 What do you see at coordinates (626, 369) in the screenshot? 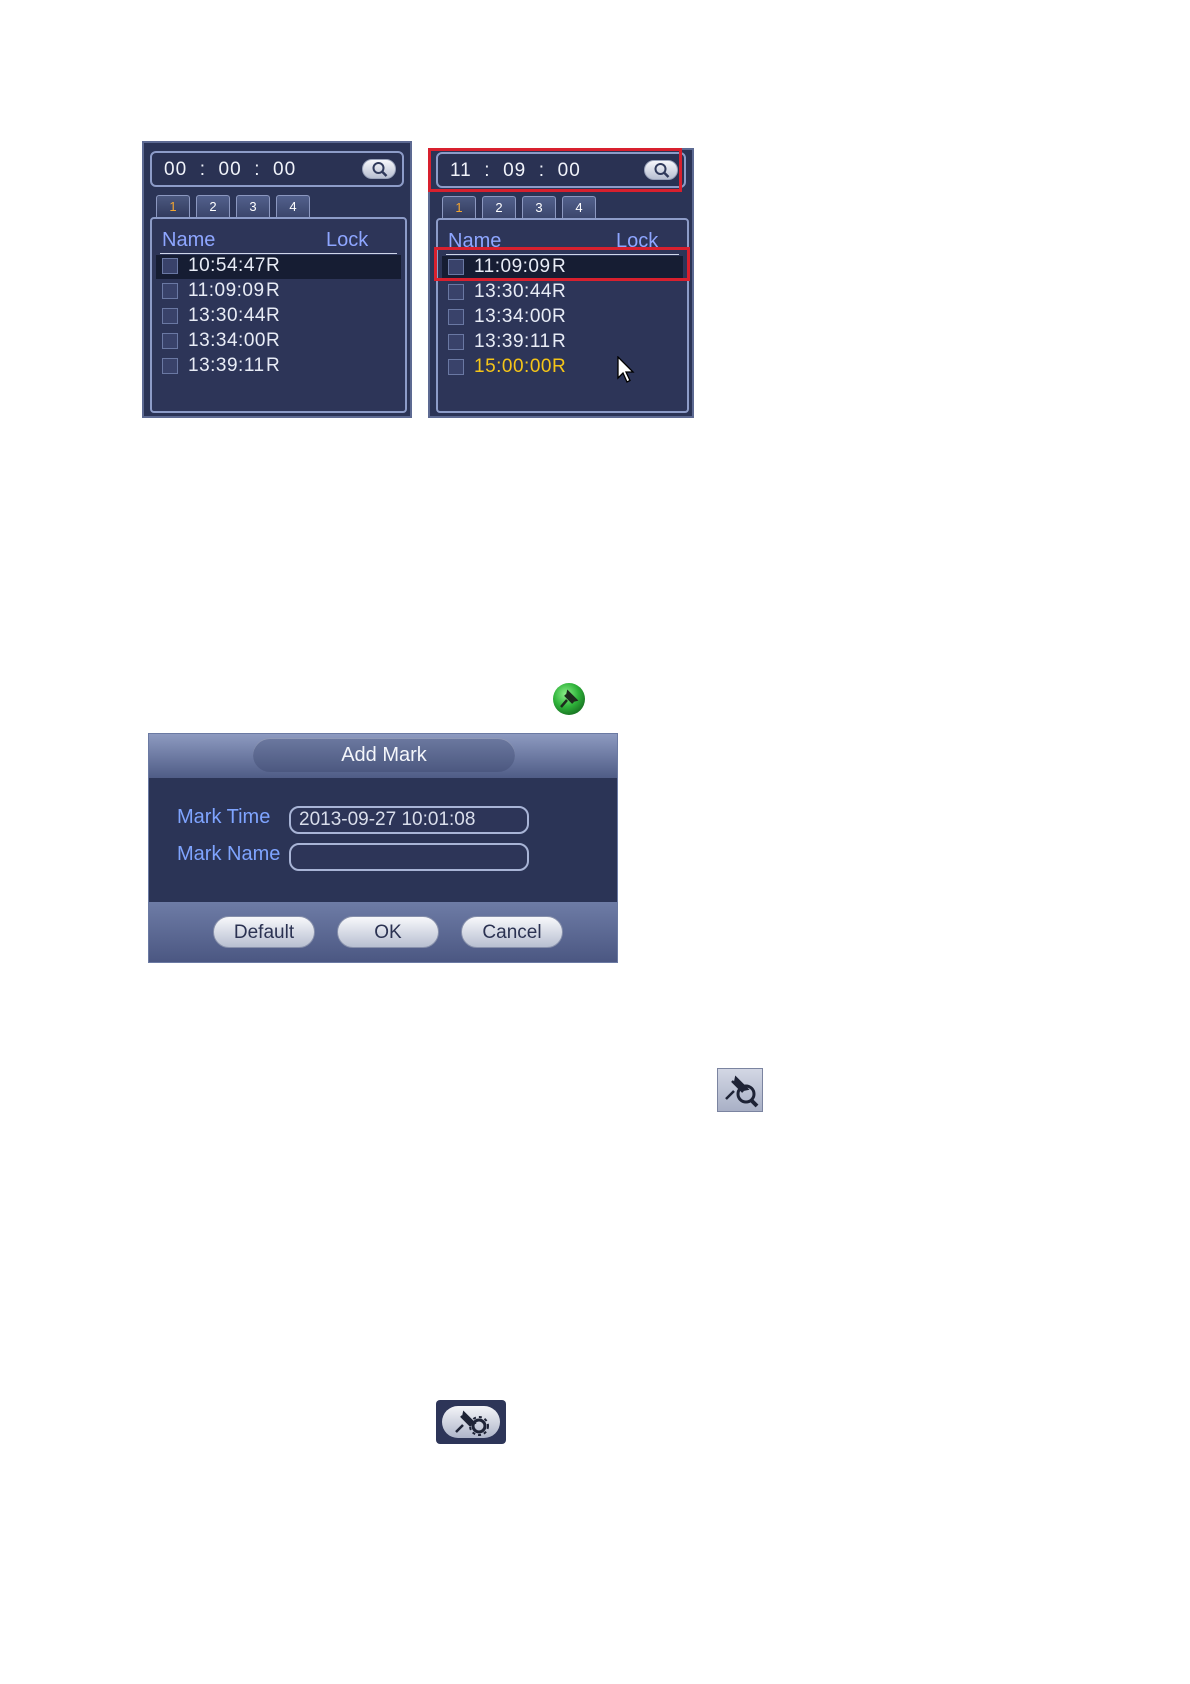
I see `mouse-cursor-icon` at bounding box center [626, 369].